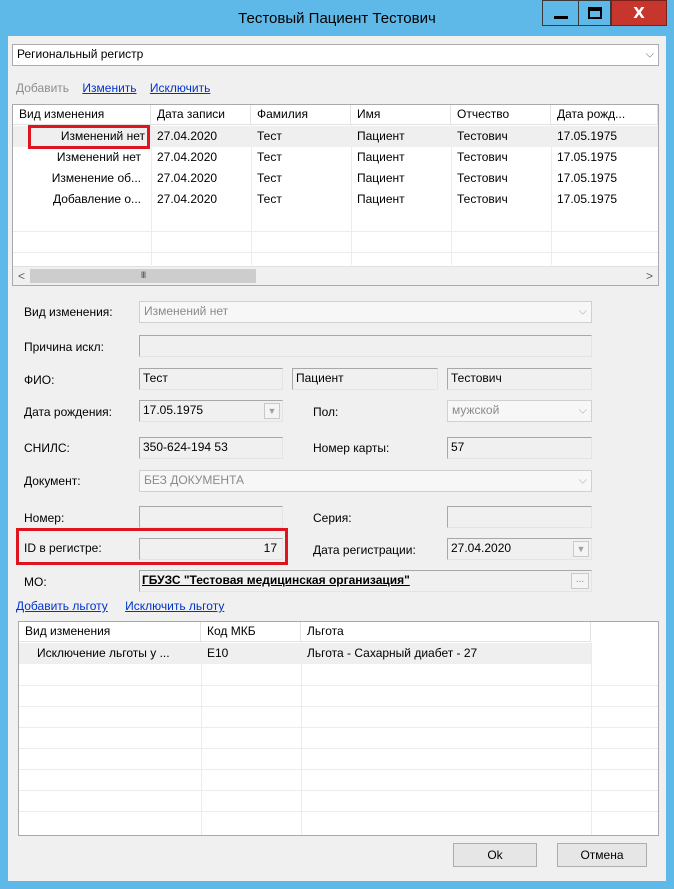 The width and height of the screenshot is (674, 889). I want to click on column-header: Дата записи, so click(201, 115).